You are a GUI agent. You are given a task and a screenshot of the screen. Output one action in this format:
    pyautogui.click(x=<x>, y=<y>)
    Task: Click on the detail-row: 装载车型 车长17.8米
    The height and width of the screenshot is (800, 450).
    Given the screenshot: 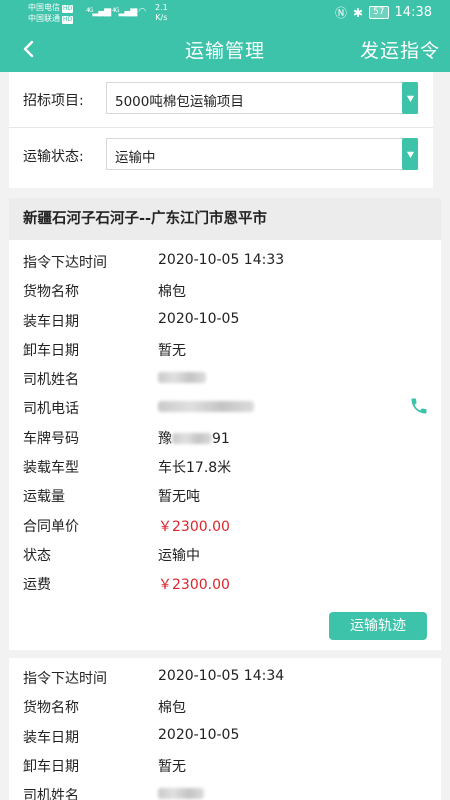 What is the action you would take?
    pyautogui.click(x=225, y=465)
    